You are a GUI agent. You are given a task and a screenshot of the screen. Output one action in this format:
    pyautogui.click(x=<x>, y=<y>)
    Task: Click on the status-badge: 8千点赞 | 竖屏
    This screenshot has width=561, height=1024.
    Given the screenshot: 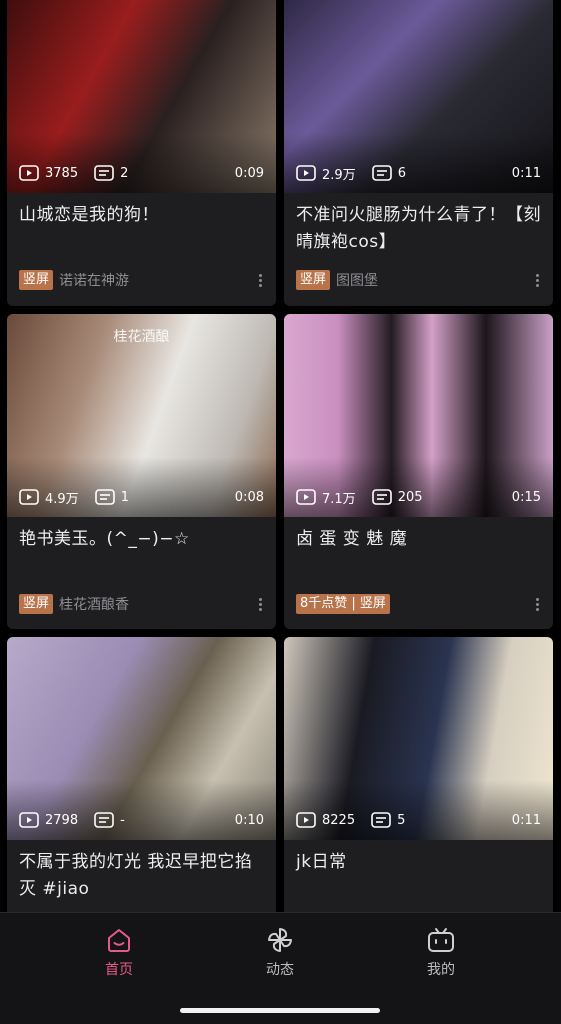 What is the action you would take?
    pyautogui.click(x=343, y=604)
    